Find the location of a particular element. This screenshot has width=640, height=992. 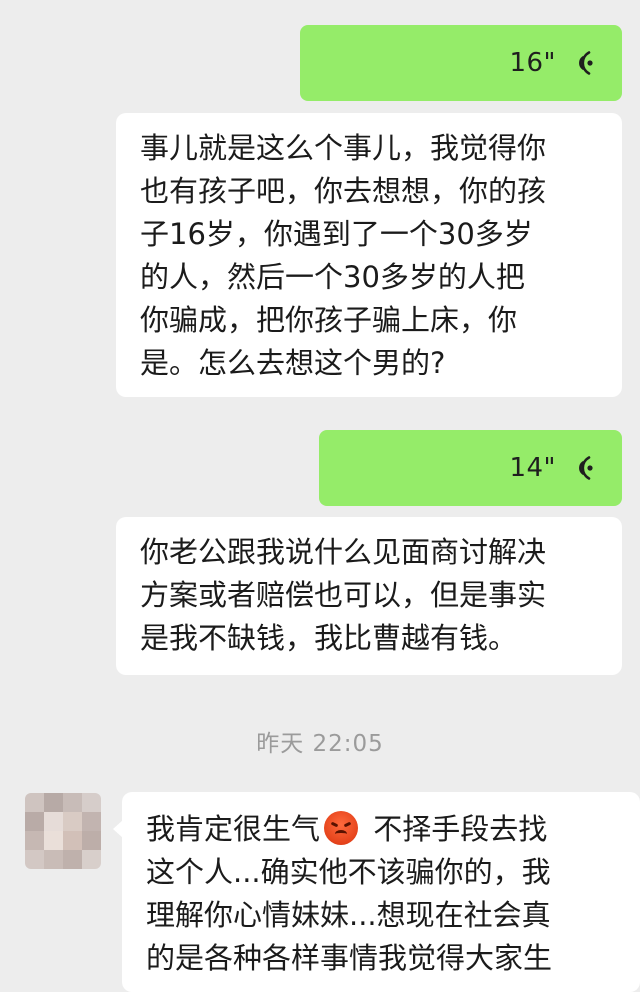

incoming-text-start: 我肯定很生气 is located at coordinates (233, 829).